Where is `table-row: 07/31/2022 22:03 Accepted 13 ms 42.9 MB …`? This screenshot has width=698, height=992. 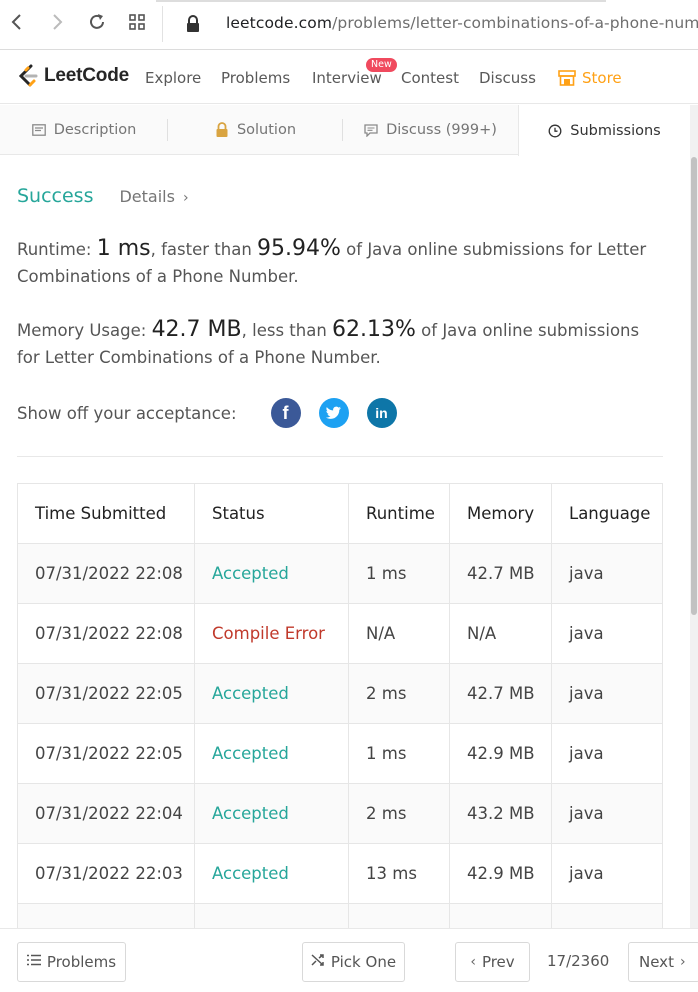 table-row: 07/31/2022 22:03 Accepted 13 ms 42.9 MB … is located at coordinates (340, 873).